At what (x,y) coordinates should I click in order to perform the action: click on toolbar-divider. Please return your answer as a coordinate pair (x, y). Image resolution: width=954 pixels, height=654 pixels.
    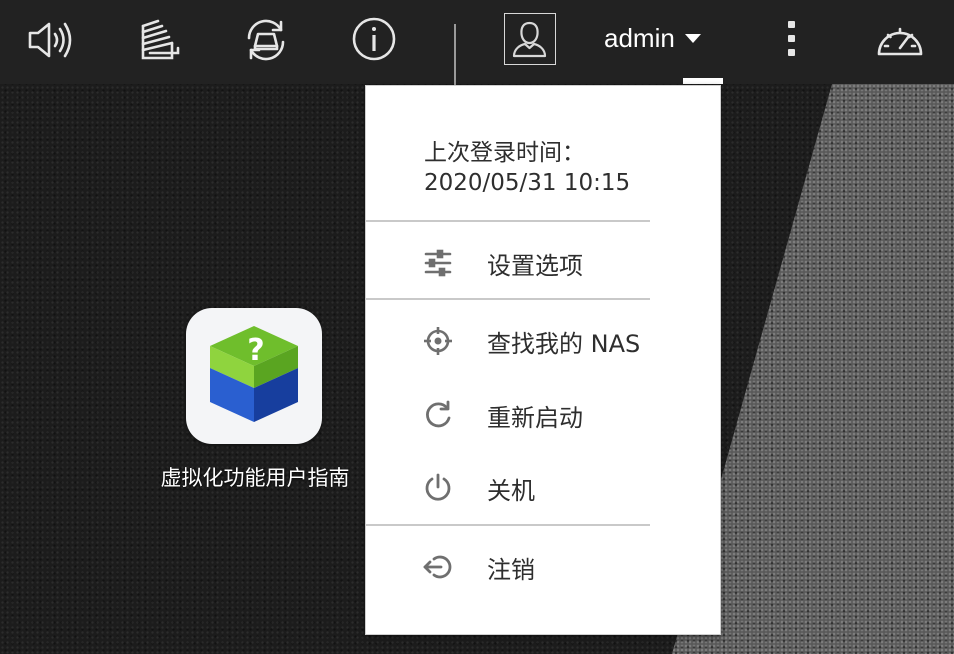
    Looking at the image, I should click on (455, 55).